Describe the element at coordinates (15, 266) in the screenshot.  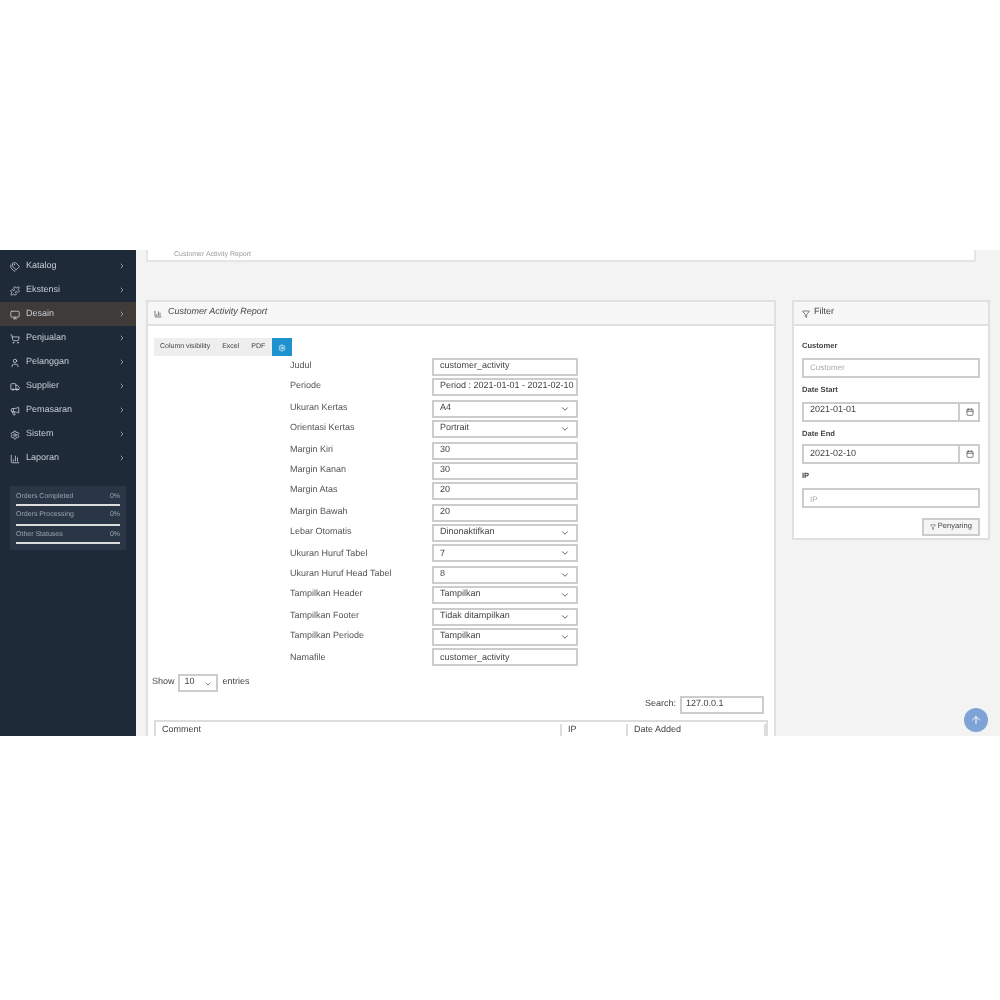
I see `tags-icon` at that location.